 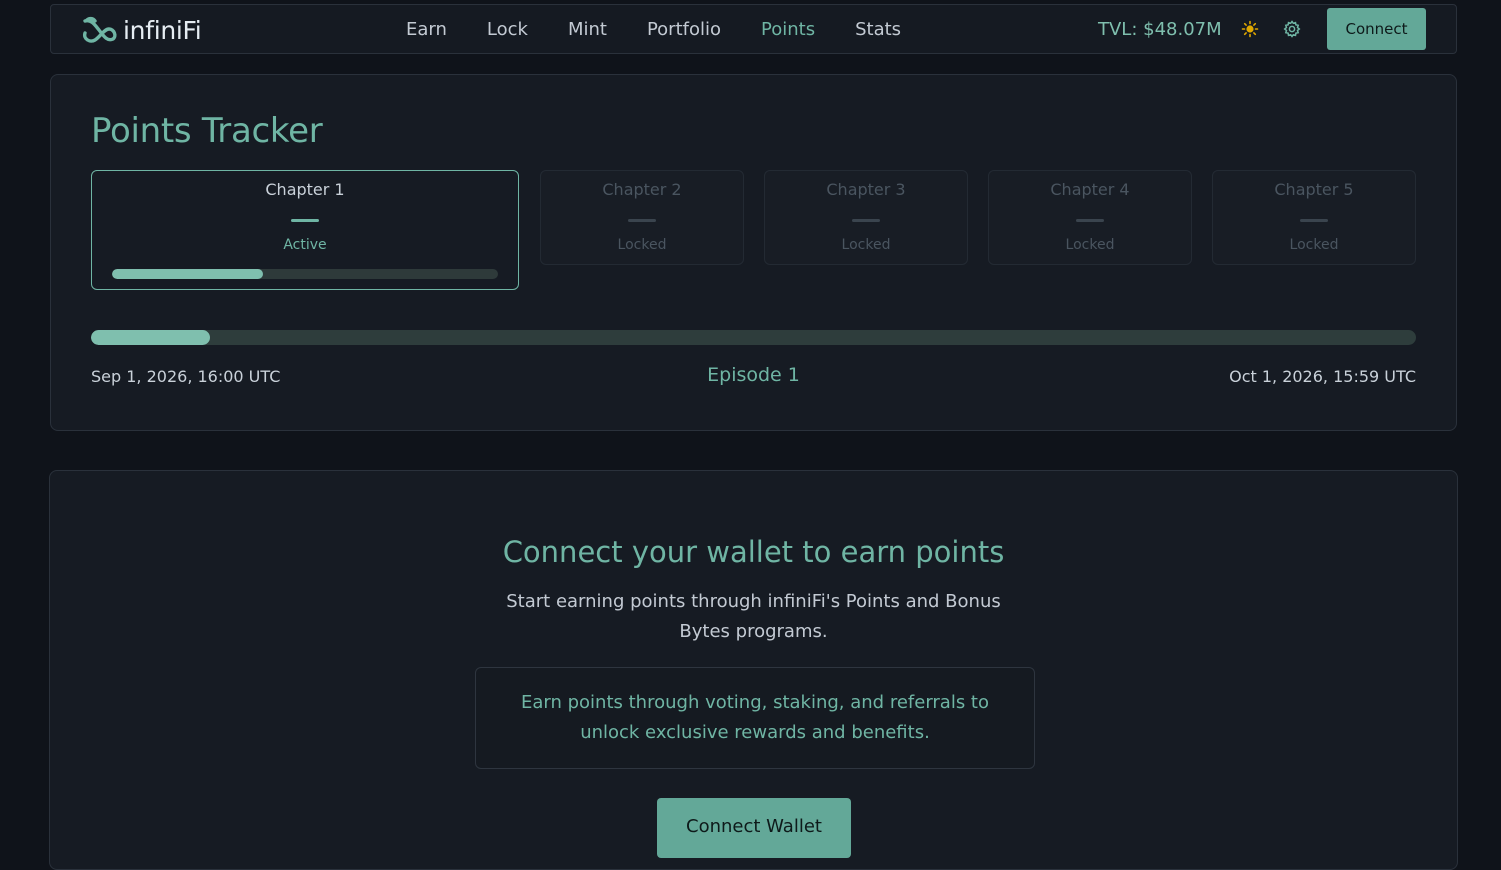 What do you see at coordinates (151, 337) in the screenshot?
I see `episode-progress-fill` at bounding box center [151, 337].